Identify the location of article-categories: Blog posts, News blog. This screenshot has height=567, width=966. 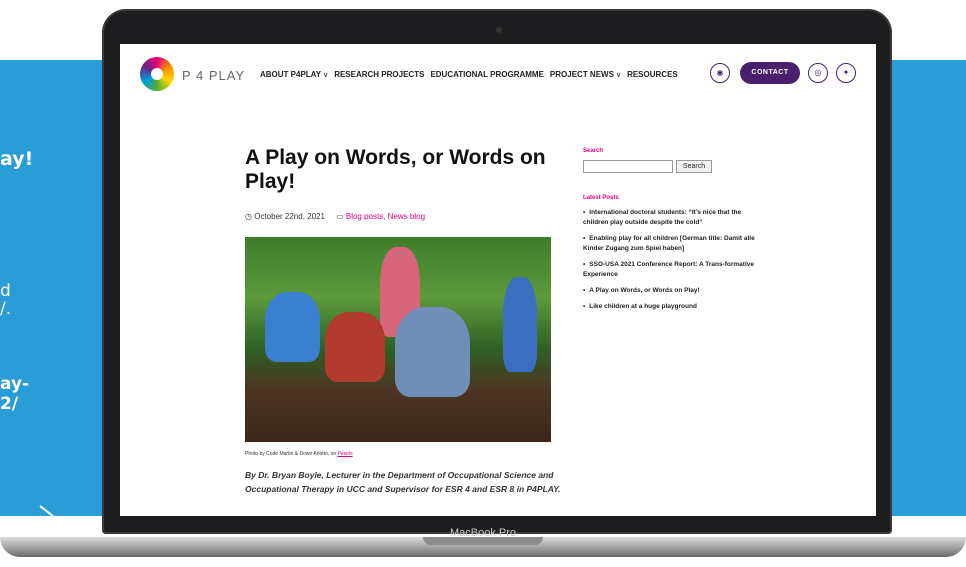
(385, 216).